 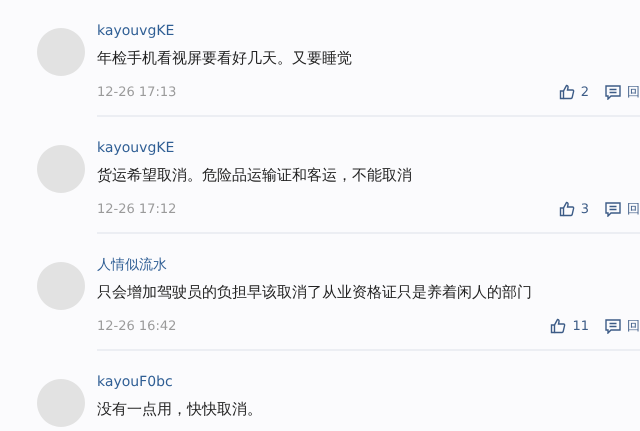 I want to click on comment-text: 货运希望取消。危险品运输证和客运，不能取消, so click(x=255, y=175).